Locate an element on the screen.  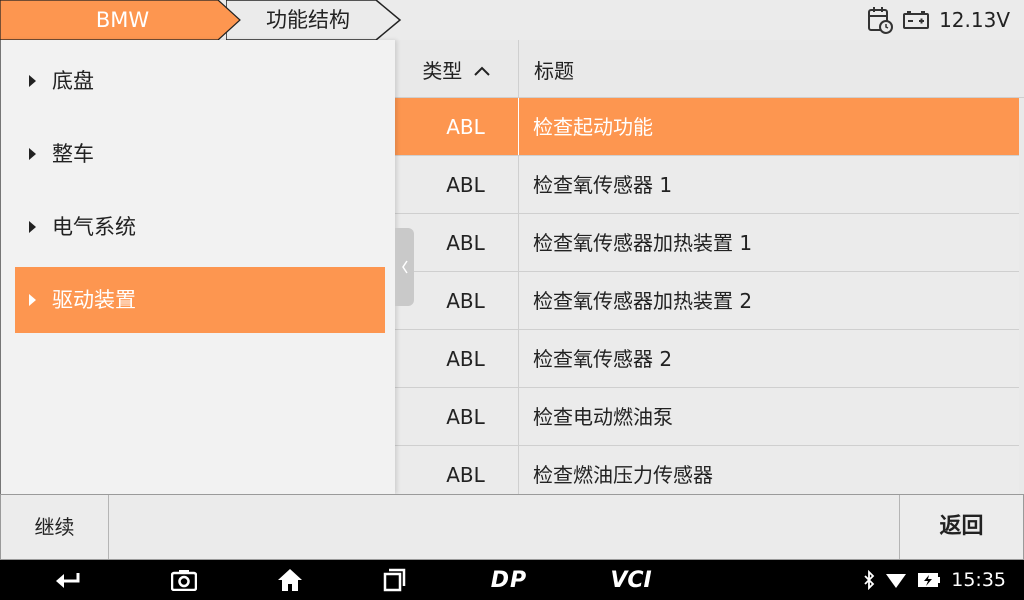
breadcrumb-label: 功能结构 is located at coordinates (308, 20).